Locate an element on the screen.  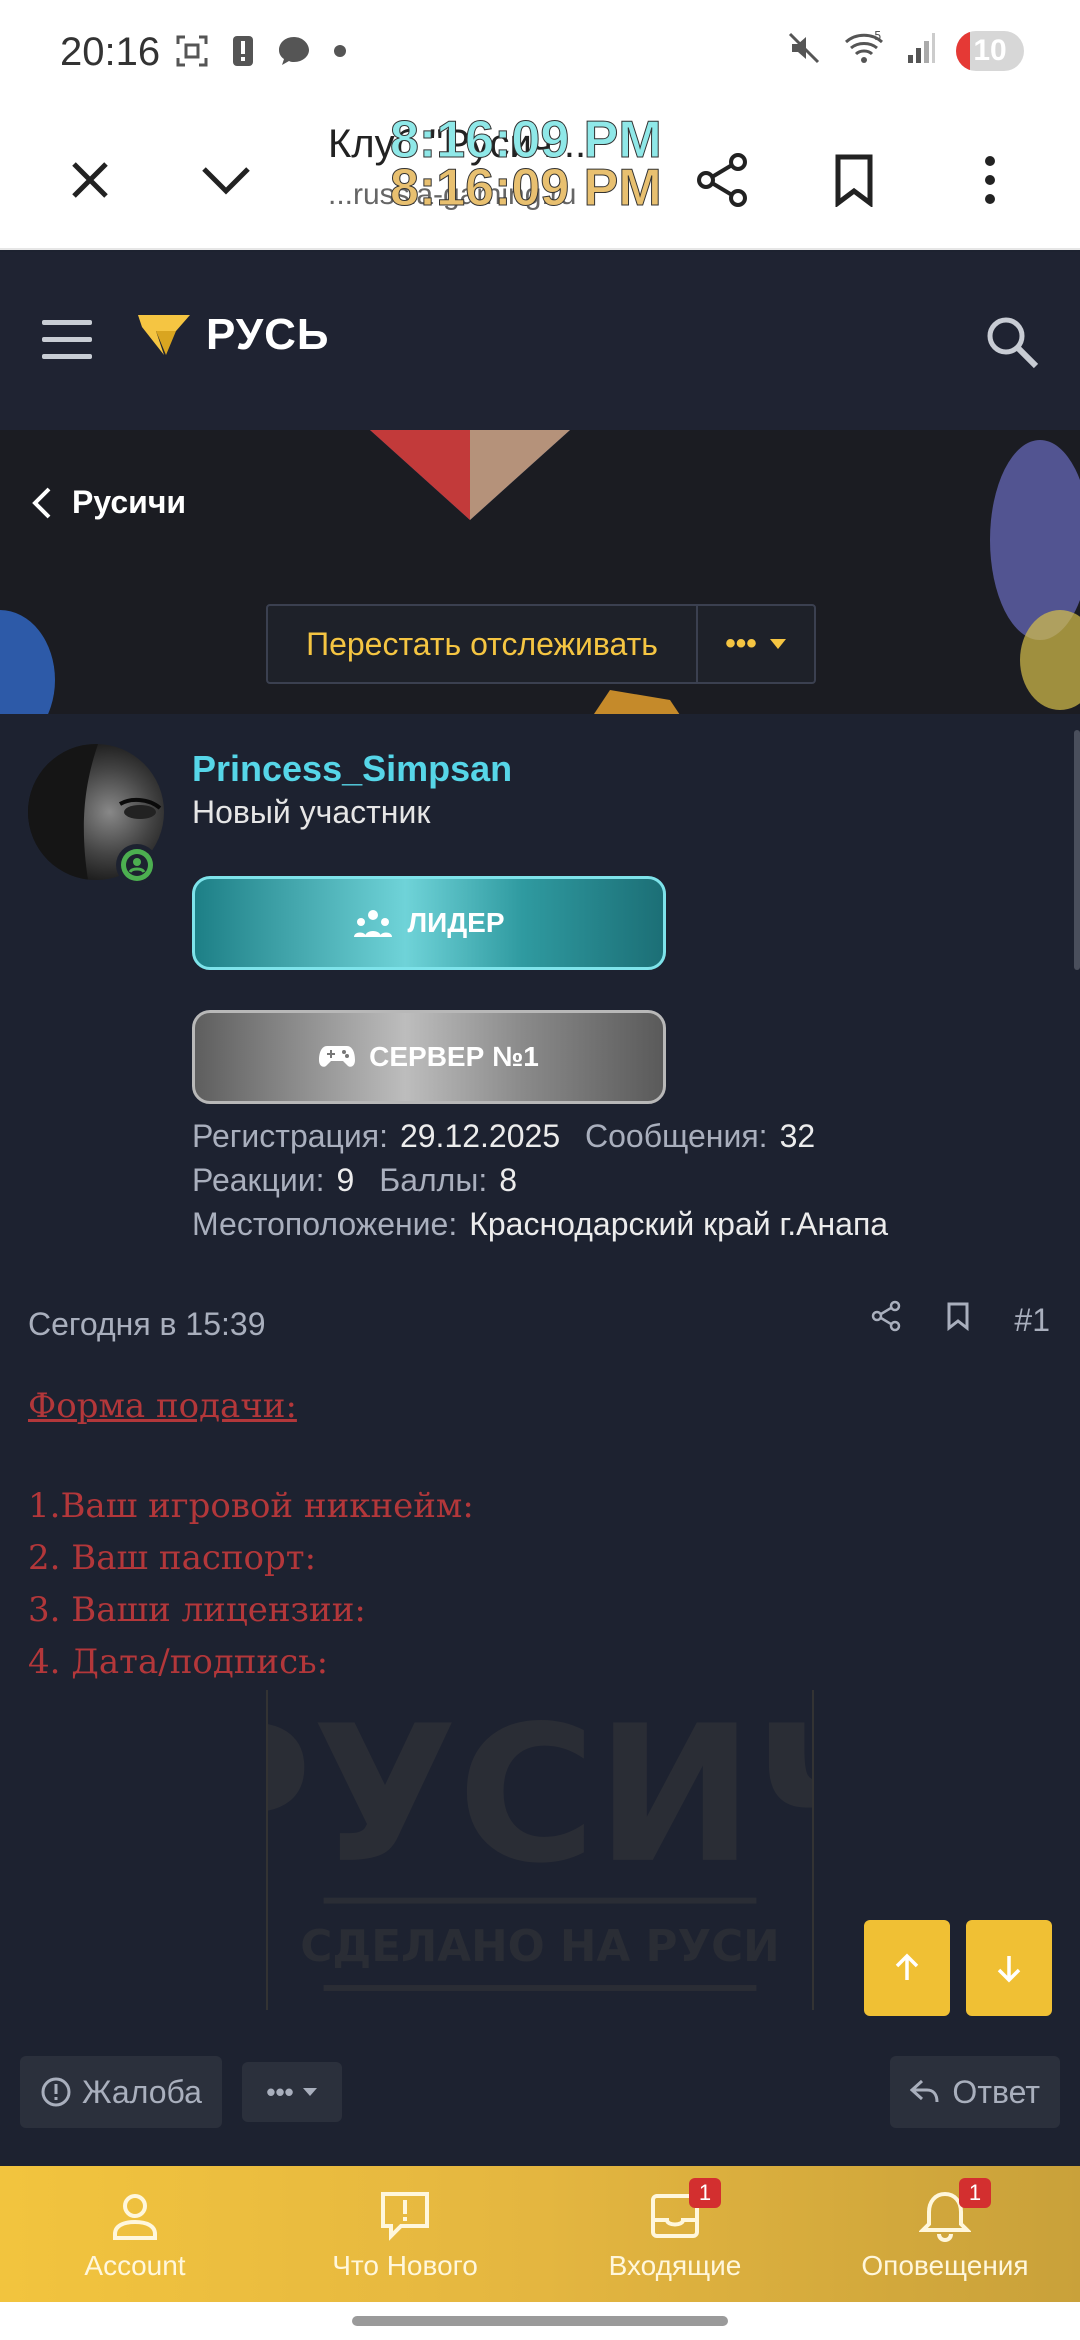
wifi-icon: 5 is located at coordinates (864, 50).